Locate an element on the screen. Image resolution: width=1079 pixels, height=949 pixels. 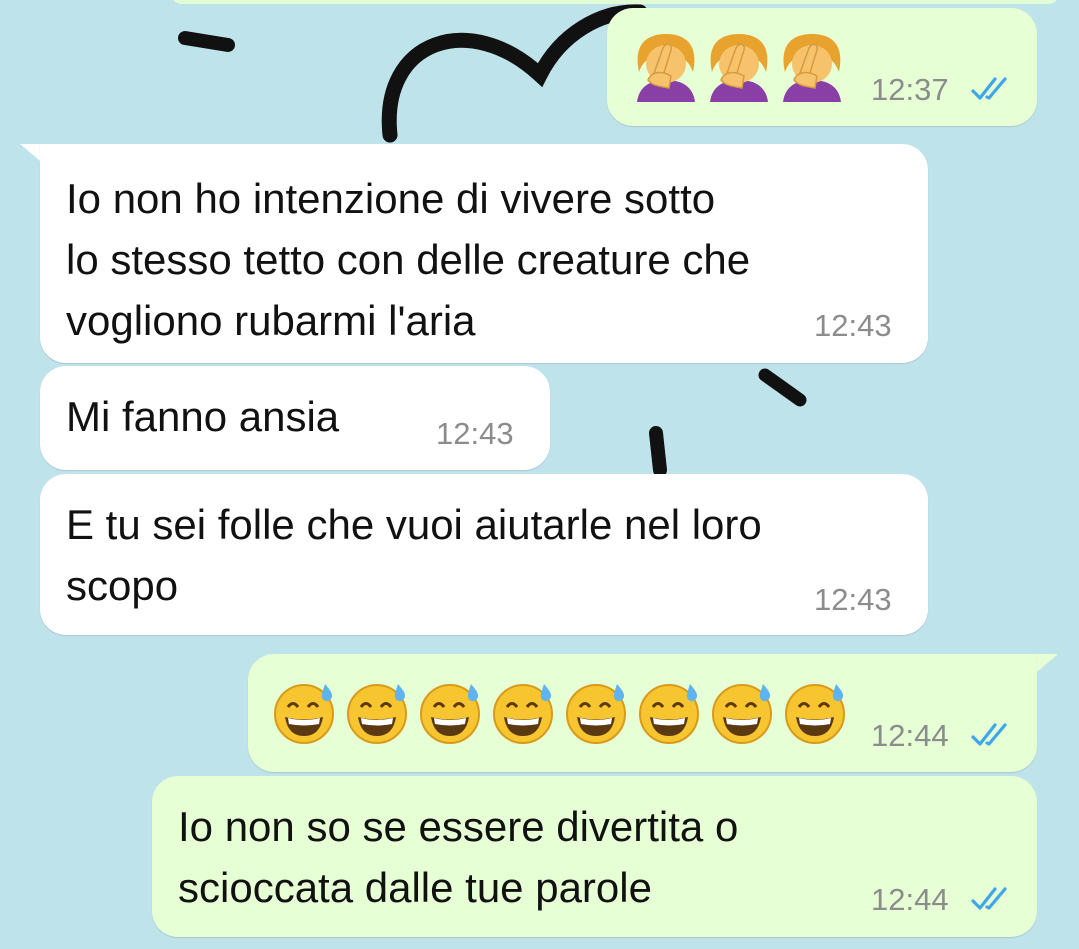
message-timestamp: 12:37 is located at coordinates (910, 89).